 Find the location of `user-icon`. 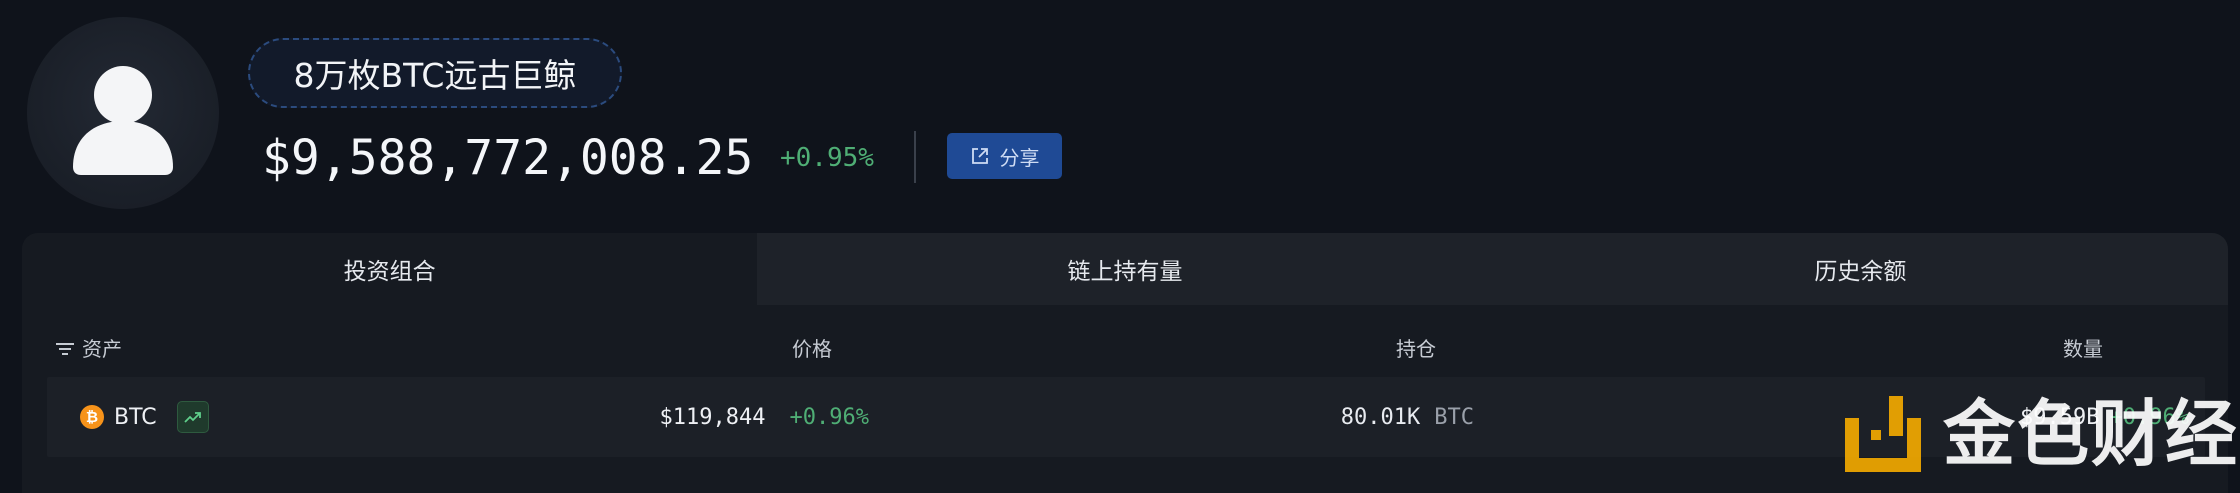

user-icon is located at coordinates (123, 120).